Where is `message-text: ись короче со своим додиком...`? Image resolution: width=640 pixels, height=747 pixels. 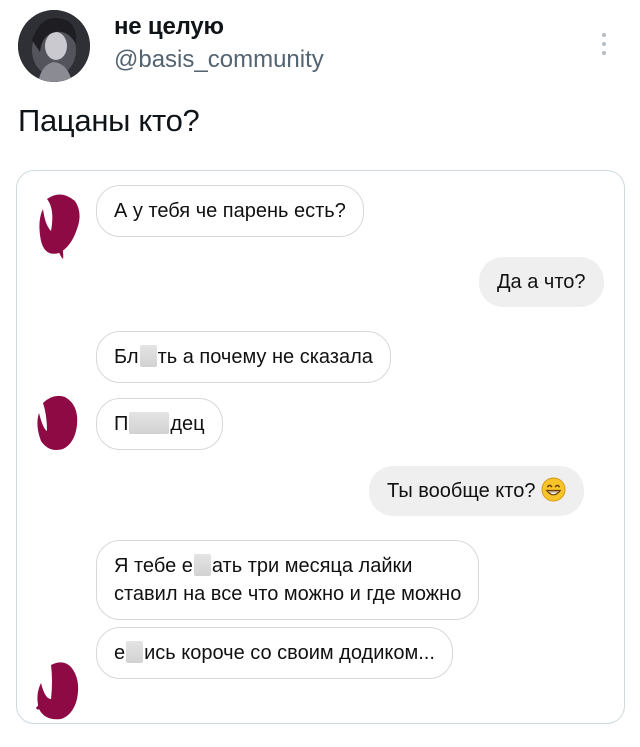
message-text: ись короче со своим додиком... is located at coordinates (289, 653).